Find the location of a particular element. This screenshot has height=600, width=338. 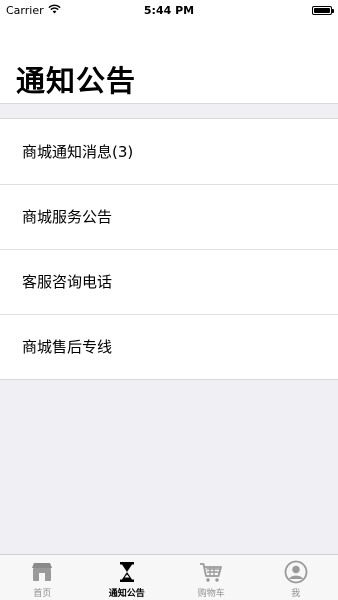

tab-cart: 购物车 is located at coordinates (211, 577).